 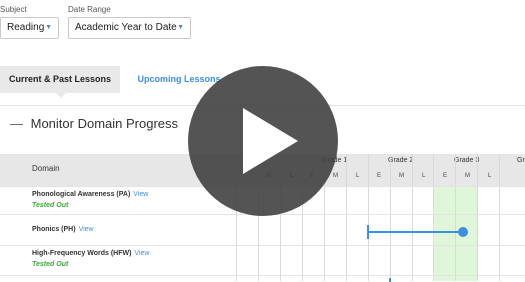 What do you see at coordinates (60, 82) in the screenshot?
I see `tab-current-past-lessons: Current & Past Lessons` at bounding box center [60, 82].